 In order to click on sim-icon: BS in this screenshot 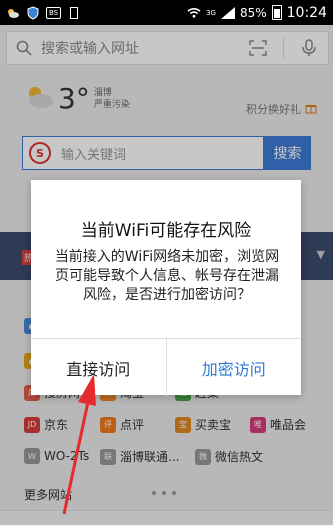, I will do `click(54, 12)`.